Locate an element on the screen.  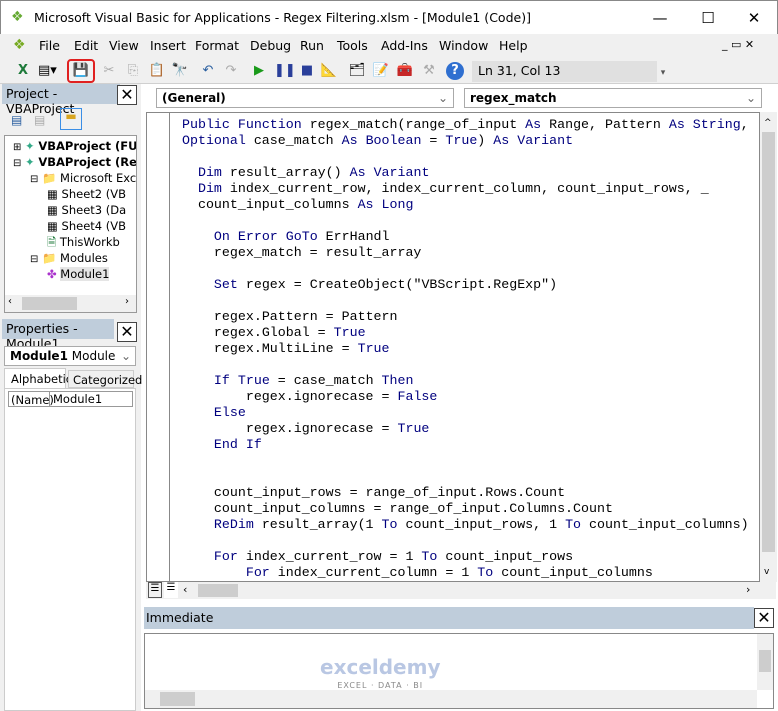
tree-node: ⊟ 📁 Modules is located at coordinates (69, 258).